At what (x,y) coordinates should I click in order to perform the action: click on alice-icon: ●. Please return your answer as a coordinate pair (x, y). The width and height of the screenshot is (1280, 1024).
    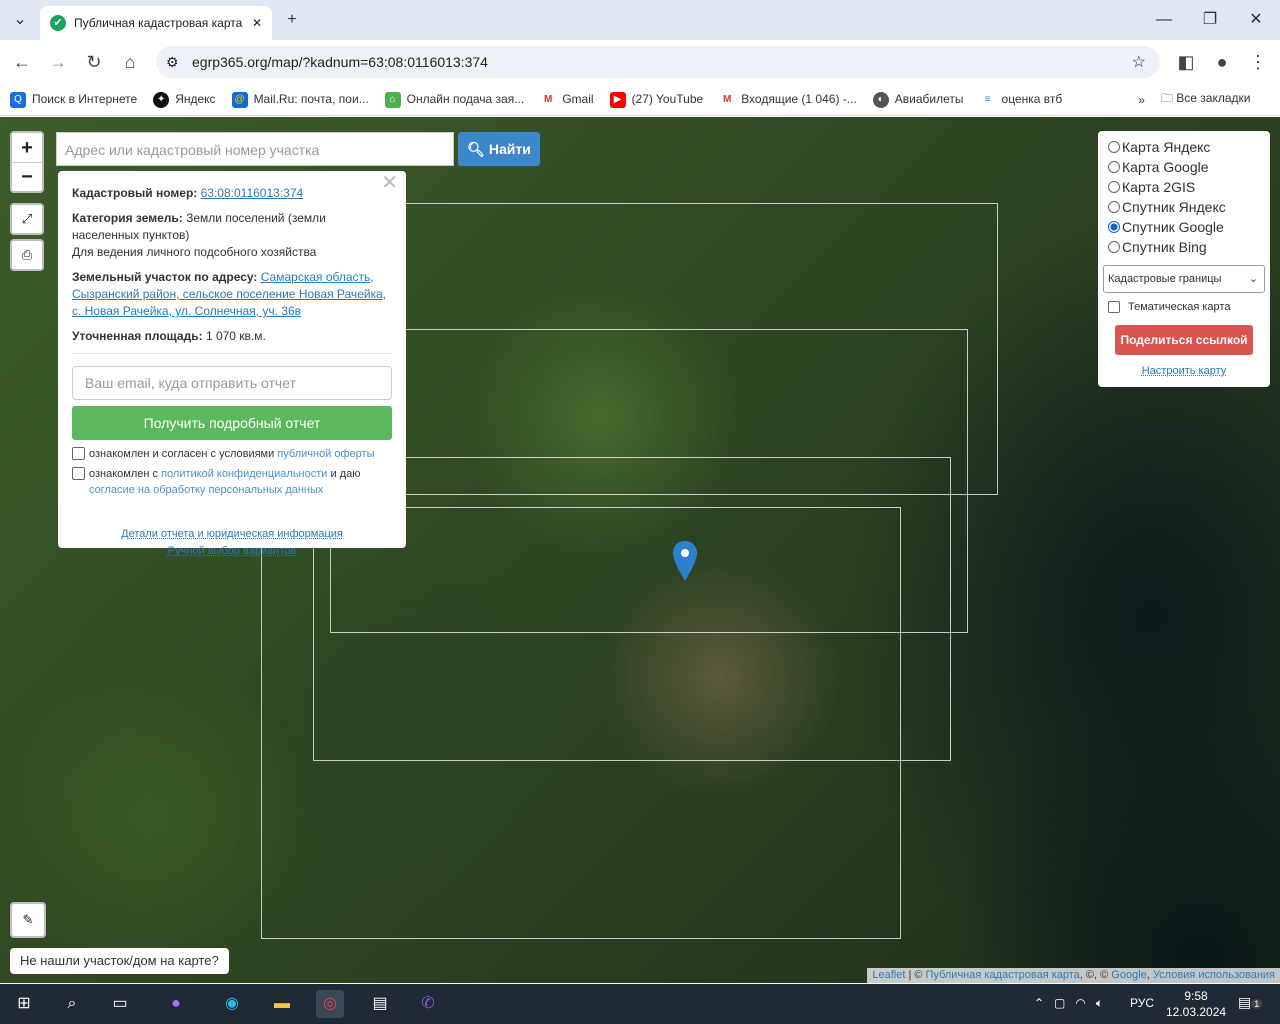
    Looking at the image, I should click on (176, 1004).